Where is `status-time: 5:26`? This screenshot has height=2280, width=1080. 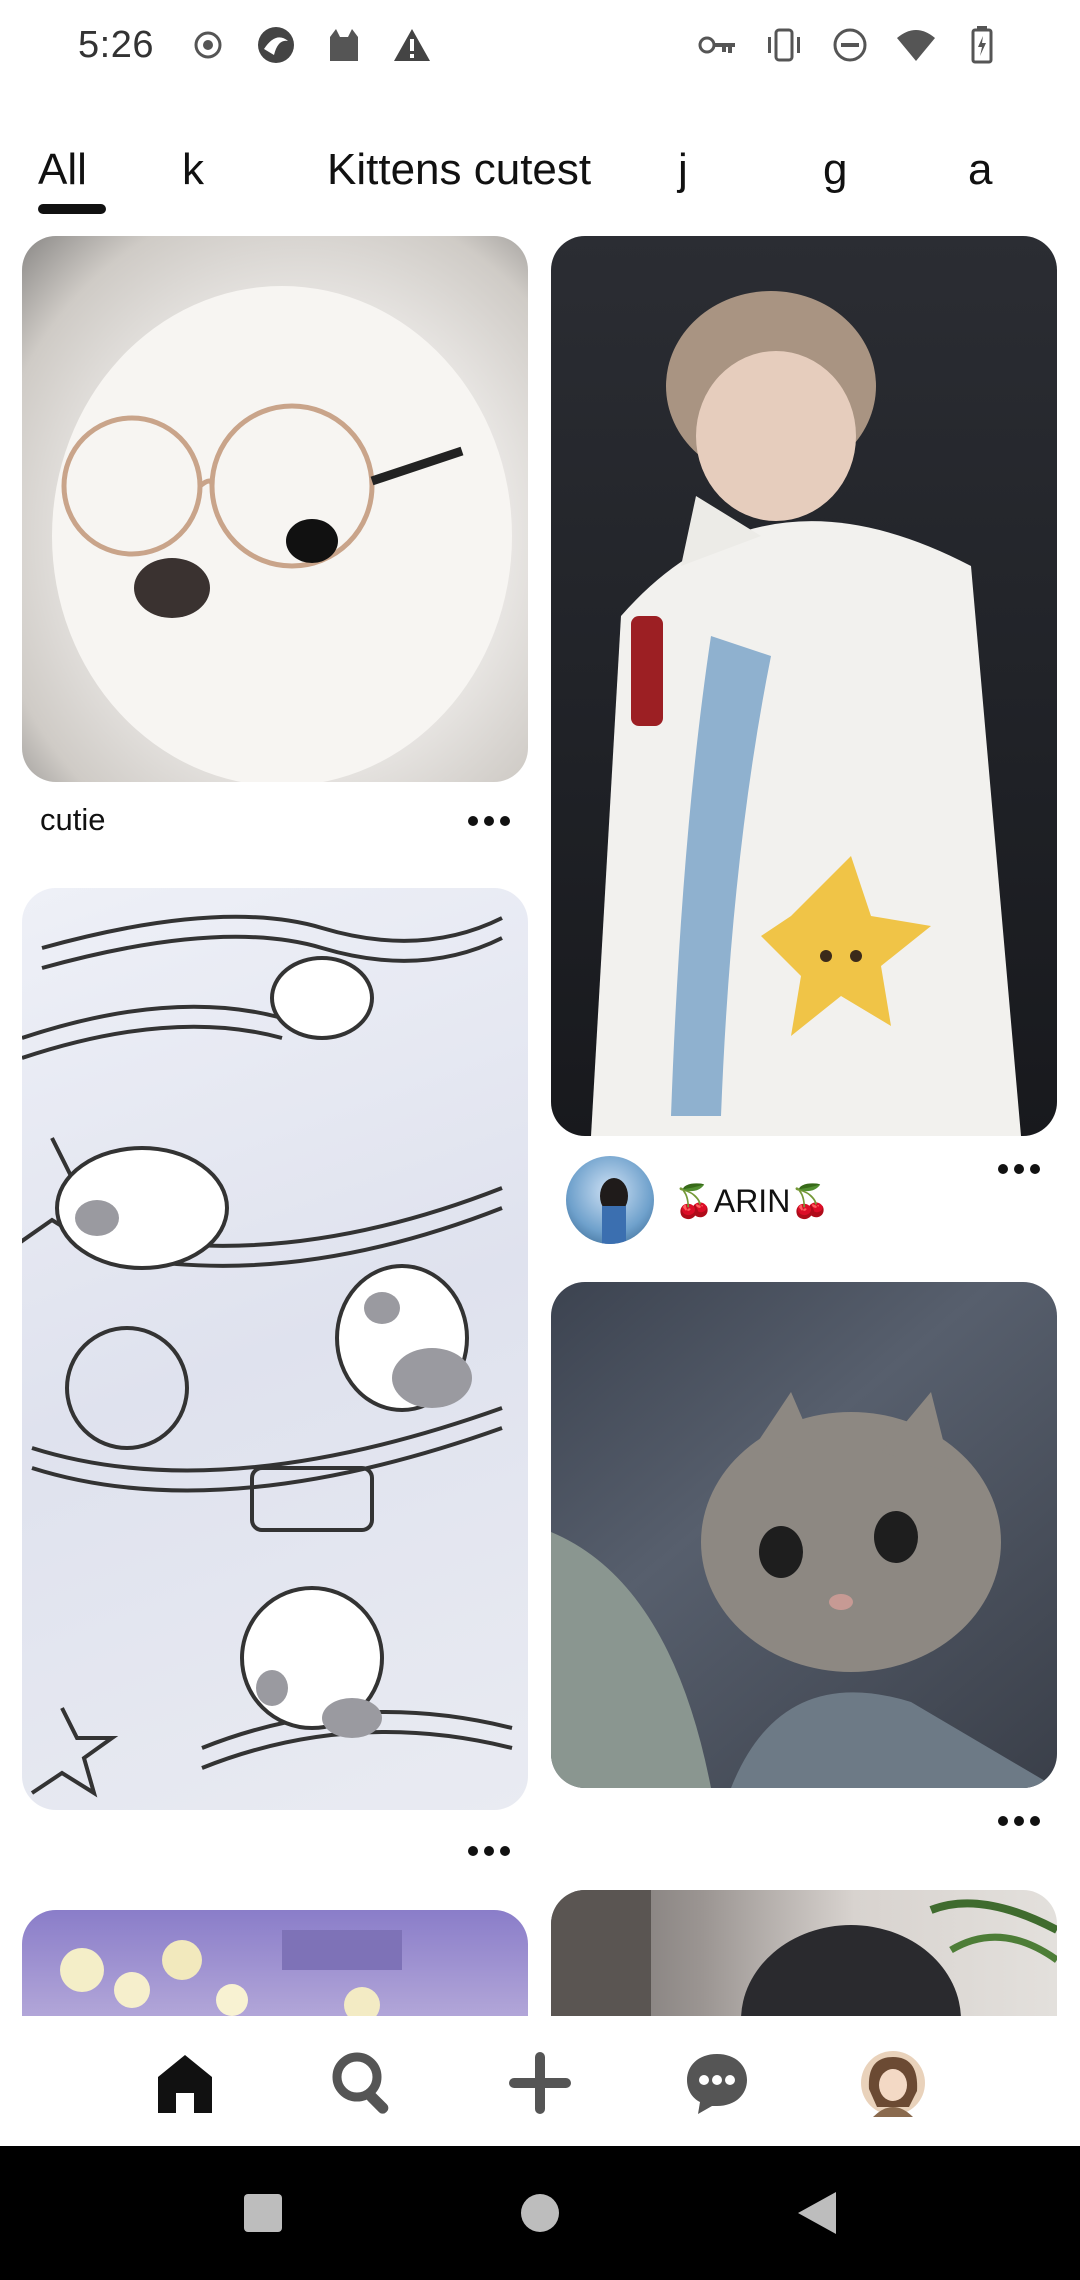
status-time: 5:26 is located at coordinates (116, 44).